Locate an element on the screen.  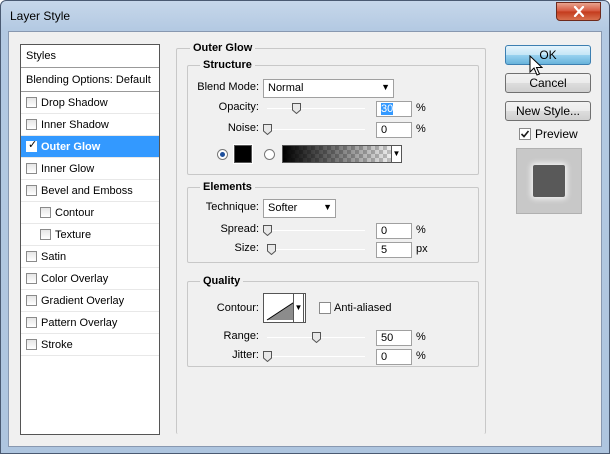
spread-input: 0 is located at coordinates (394, 231).